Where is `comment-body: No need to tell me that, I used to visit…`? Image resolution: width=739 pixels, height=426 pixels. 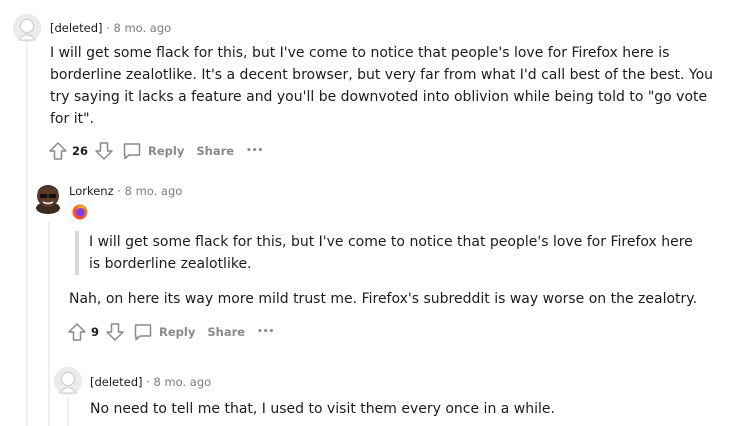
comment-body: No need to tell me that, I used to visit… is located at coordinates (322, 409).